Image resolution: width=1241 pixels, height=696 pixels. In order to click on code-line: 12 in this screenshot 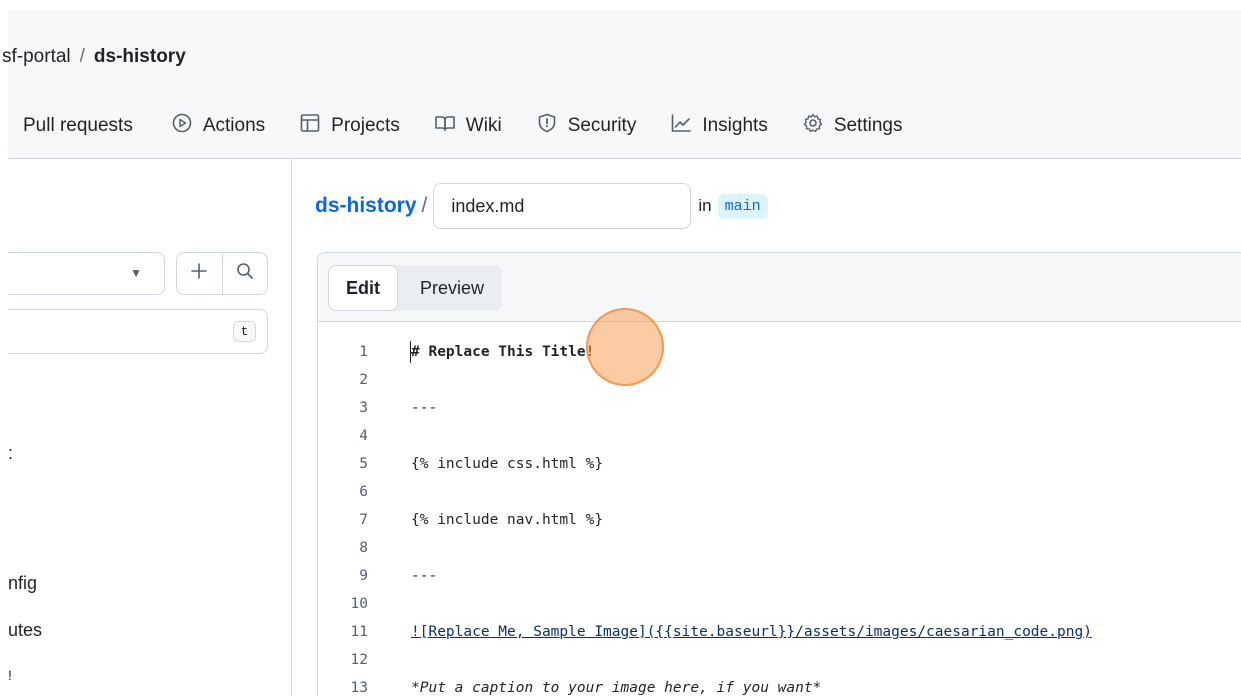, I will do `click(364, 660)`.